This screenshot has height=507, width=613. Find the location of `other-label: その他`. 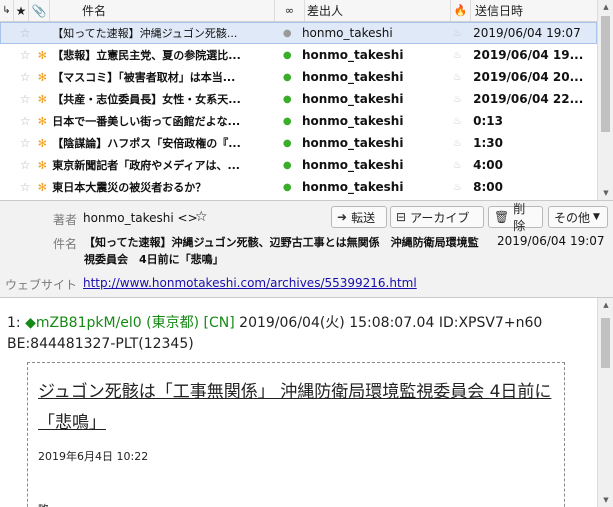

other-label: その他 is located at coordinates (572, 217).